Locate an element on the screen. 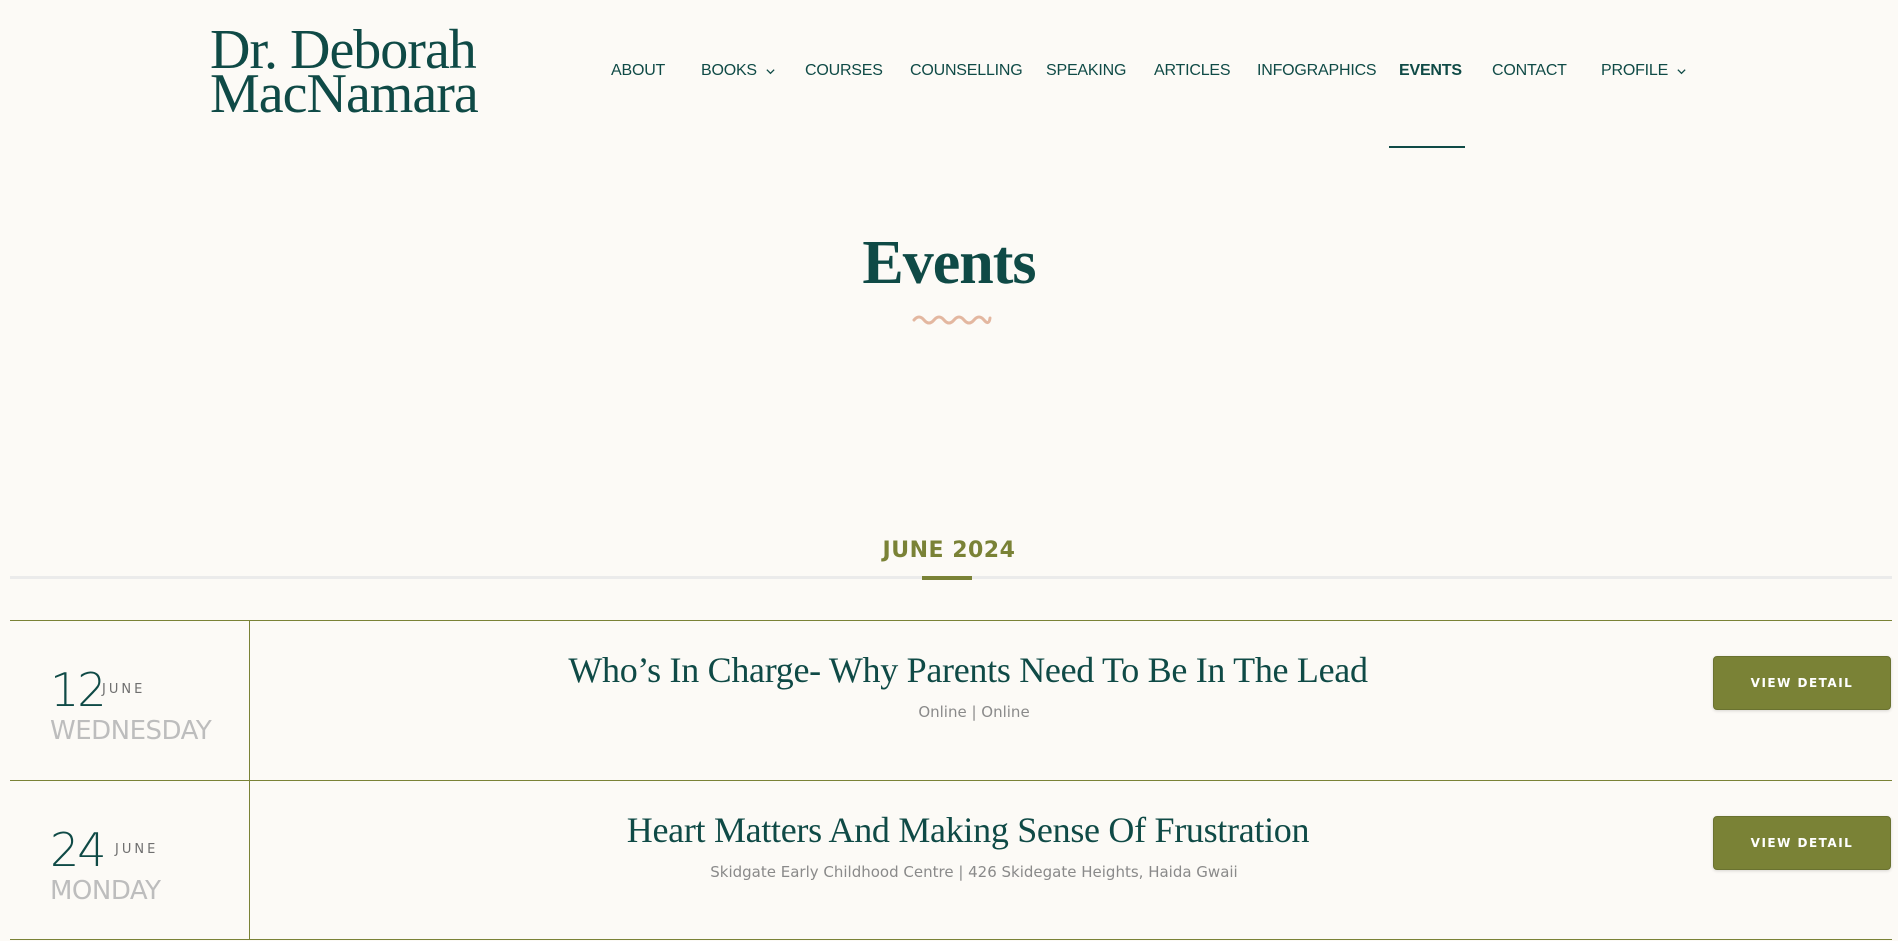 This screenshot has height=941, width=1898. nav-item-infographics: INFOGRAPHICS is located at coordinates (1317, 71).